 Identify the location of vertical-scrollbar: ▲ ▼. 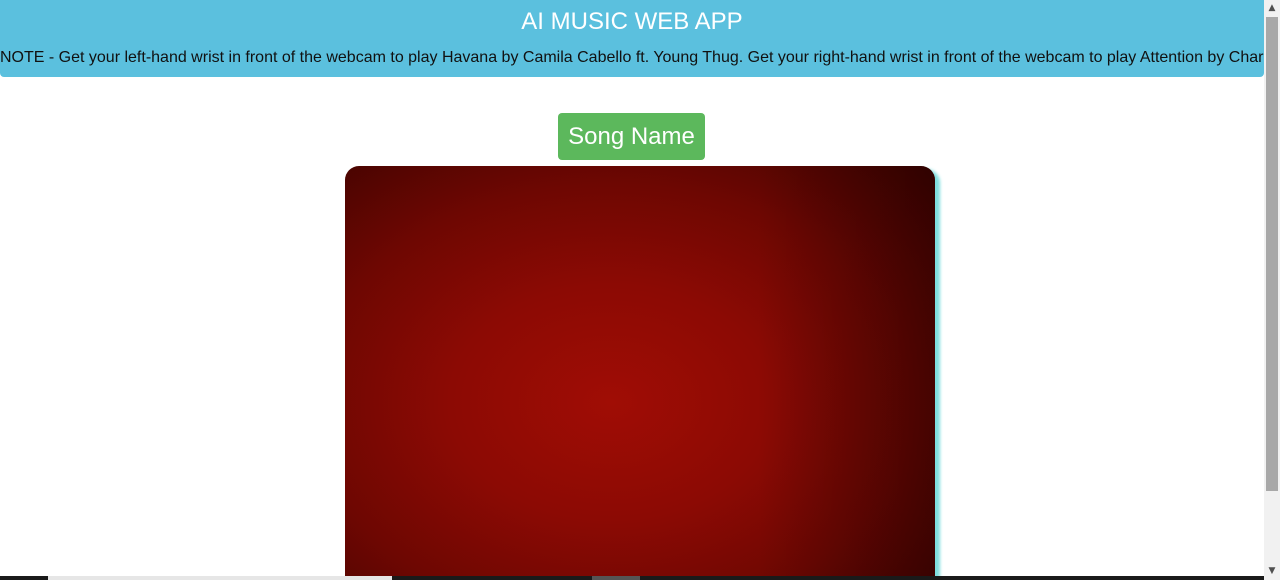
(1272, 290).